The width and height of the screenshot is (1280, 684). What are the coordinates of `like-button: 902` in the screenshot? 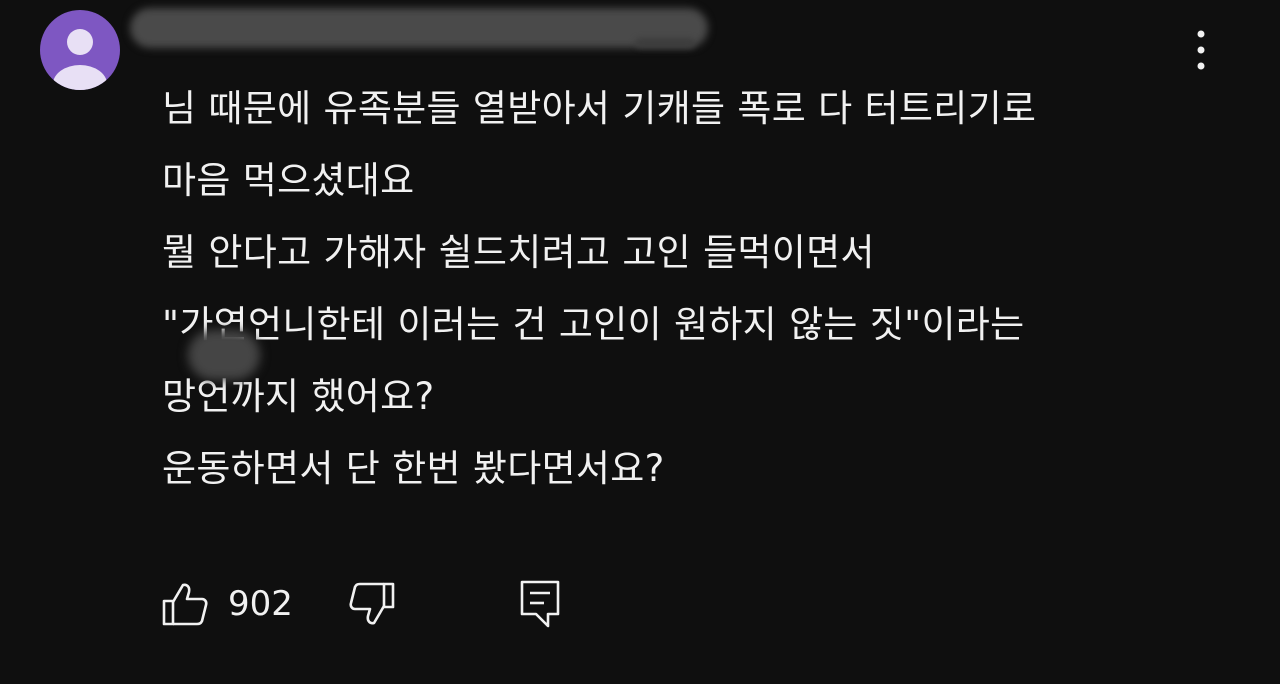 It's located at (226, 604).